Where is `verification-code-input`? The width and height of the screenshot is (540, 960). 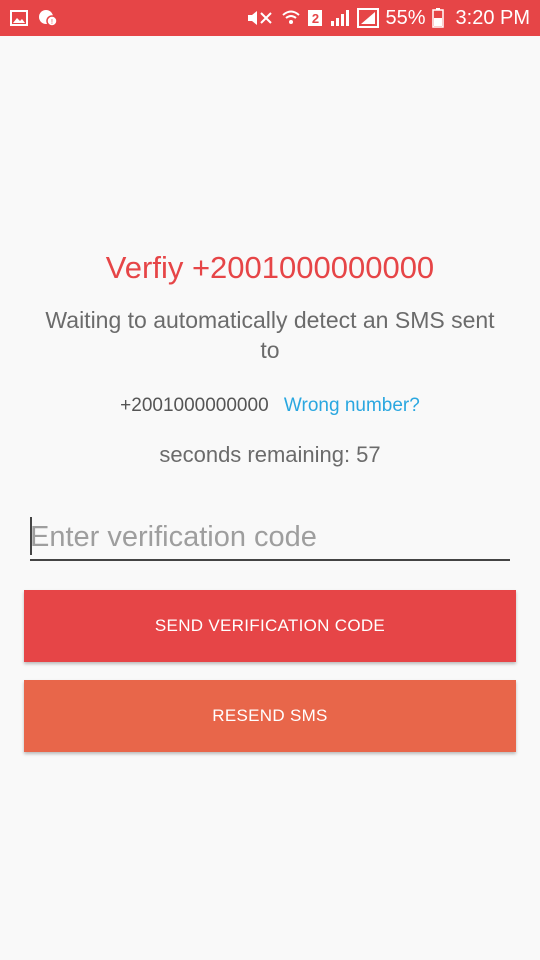 verification-code-input is located at coordinates (270, 538).